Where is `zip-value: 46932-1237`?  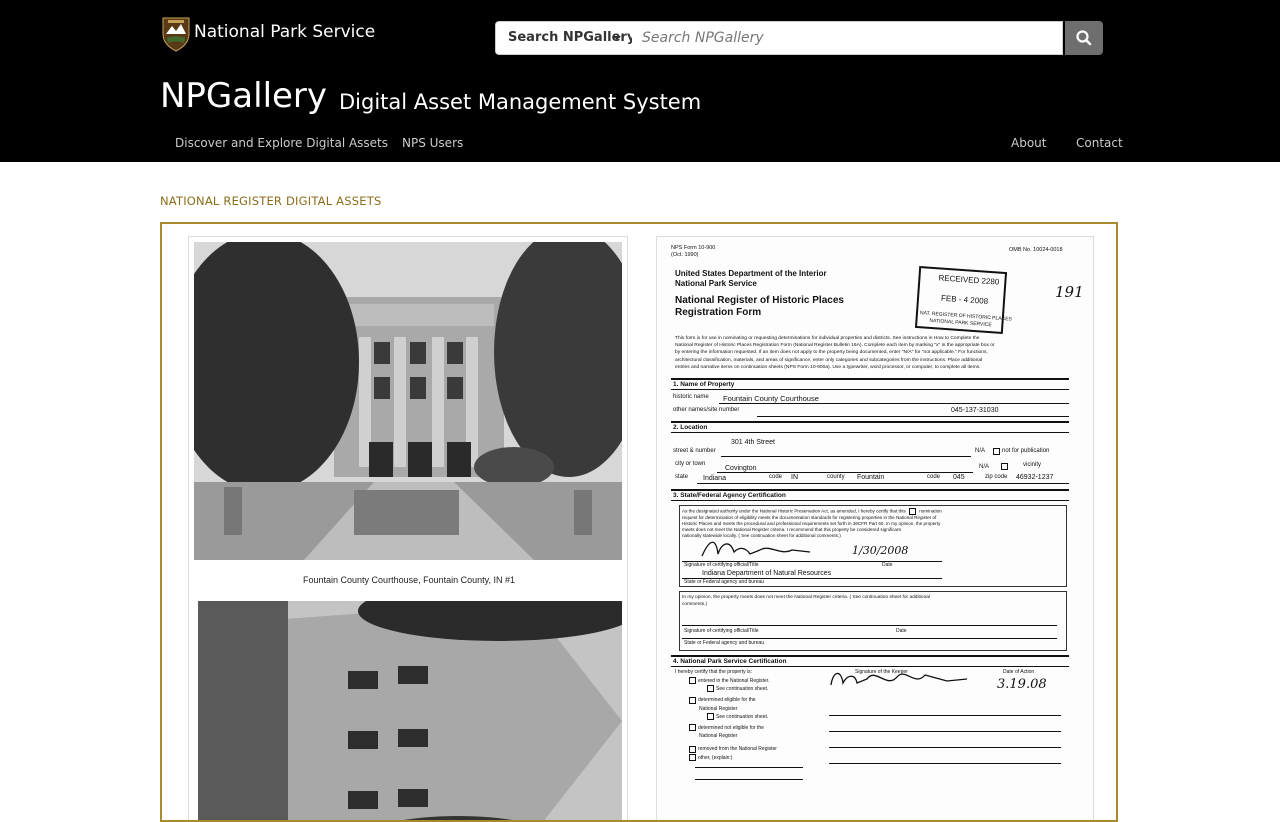
zip-value: 46932-1237 is located at coordinates (1035, 477).